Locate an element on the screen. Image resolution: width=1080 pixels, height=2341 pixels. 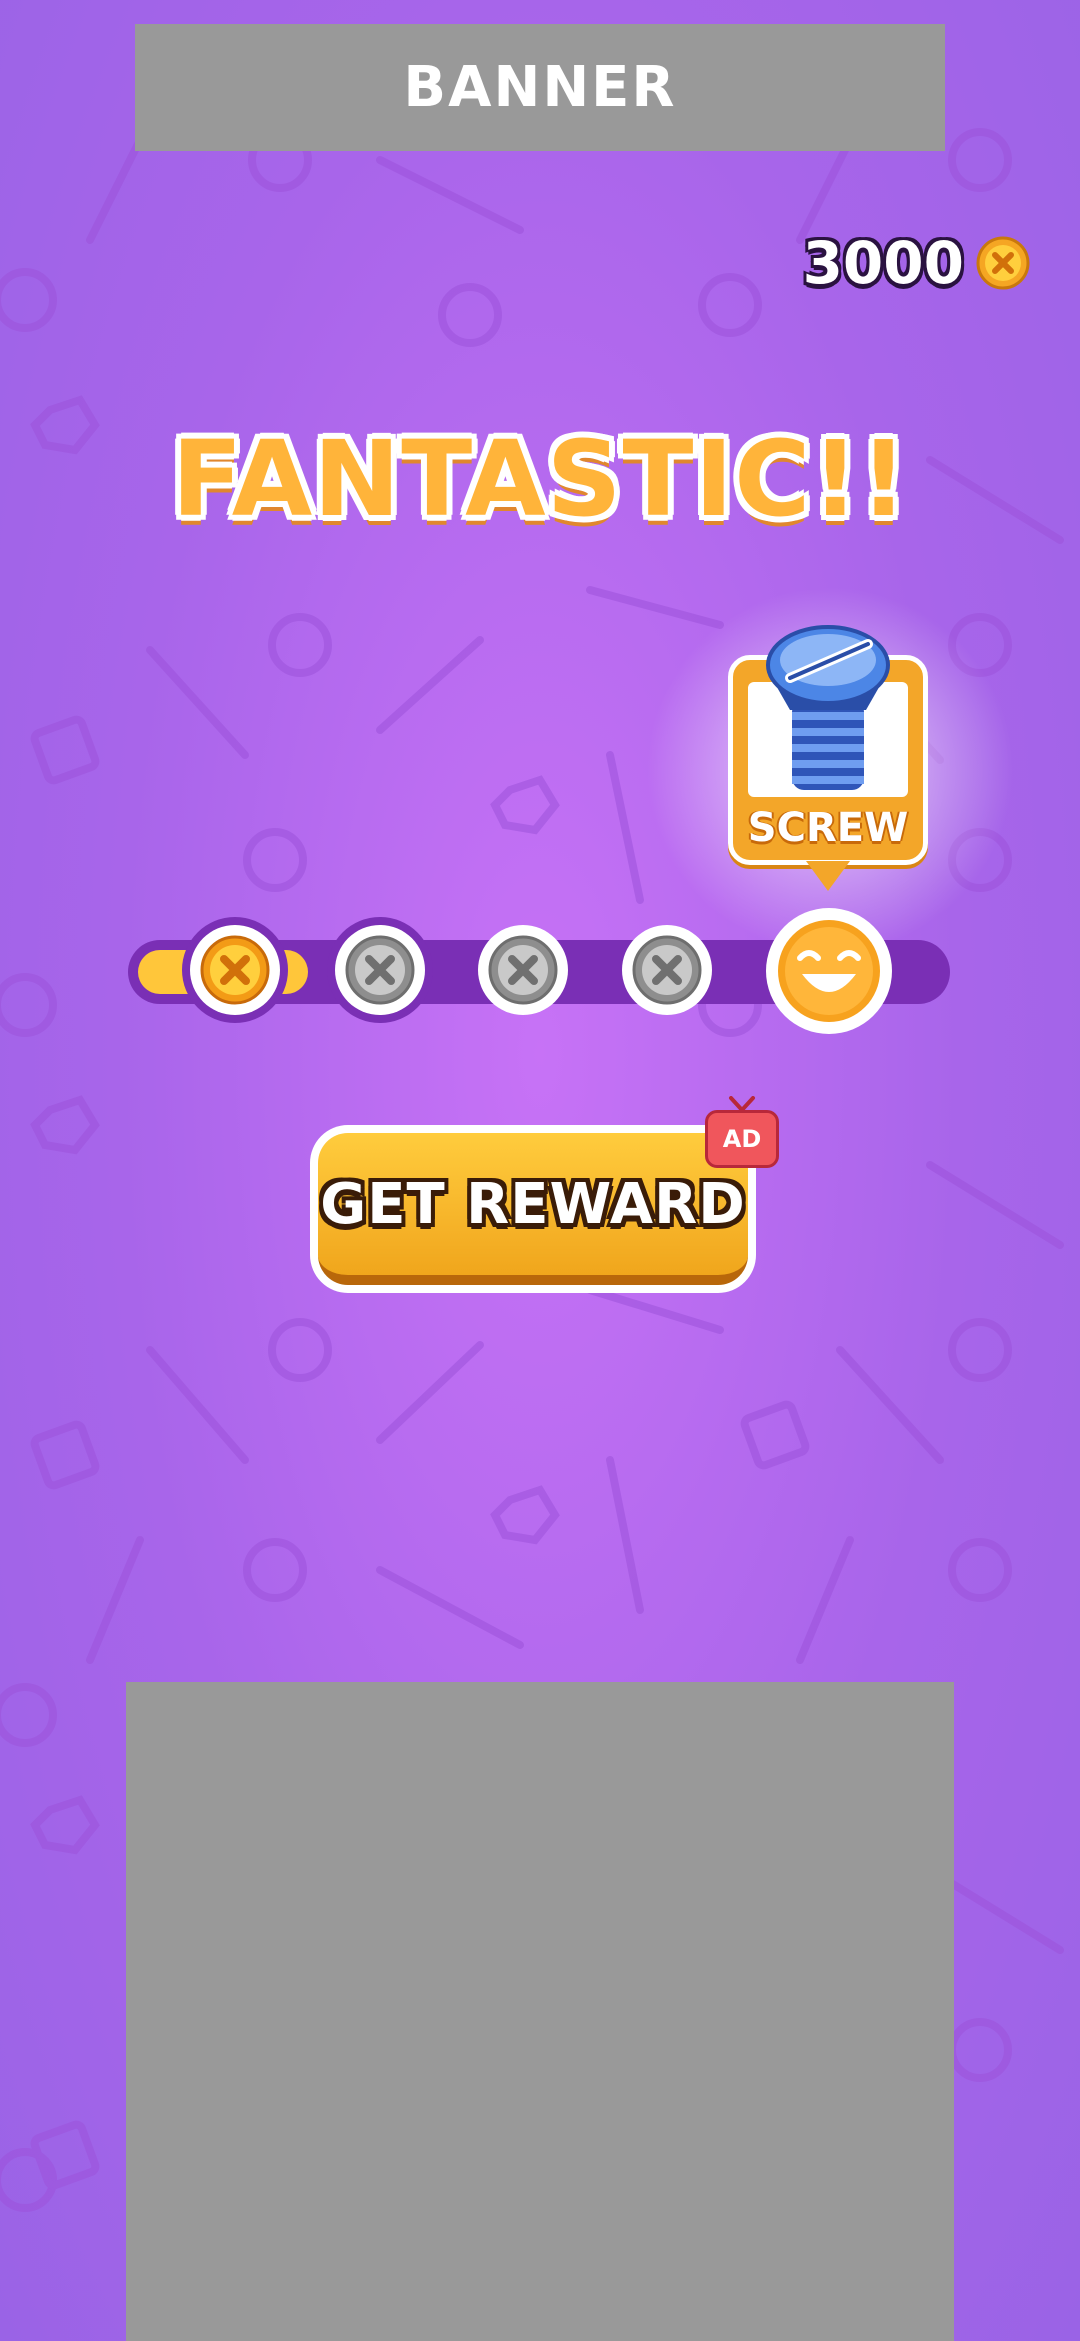
tv-icon: AD is located at coordinates (742, 1139).